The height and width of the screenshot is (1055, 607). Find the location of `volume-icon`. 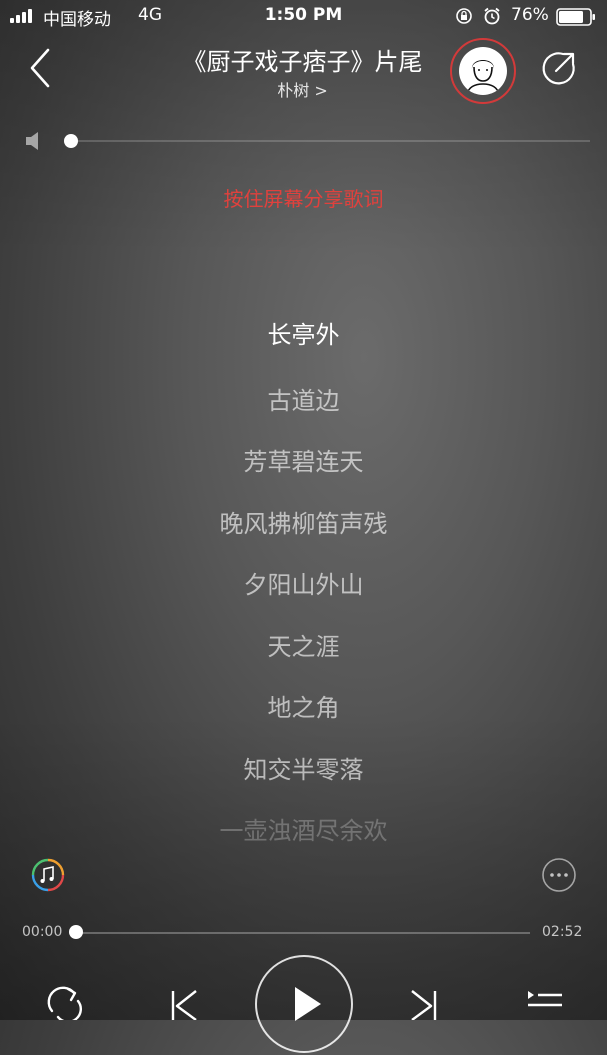

volume-icon is located at coordinates (32, 141).